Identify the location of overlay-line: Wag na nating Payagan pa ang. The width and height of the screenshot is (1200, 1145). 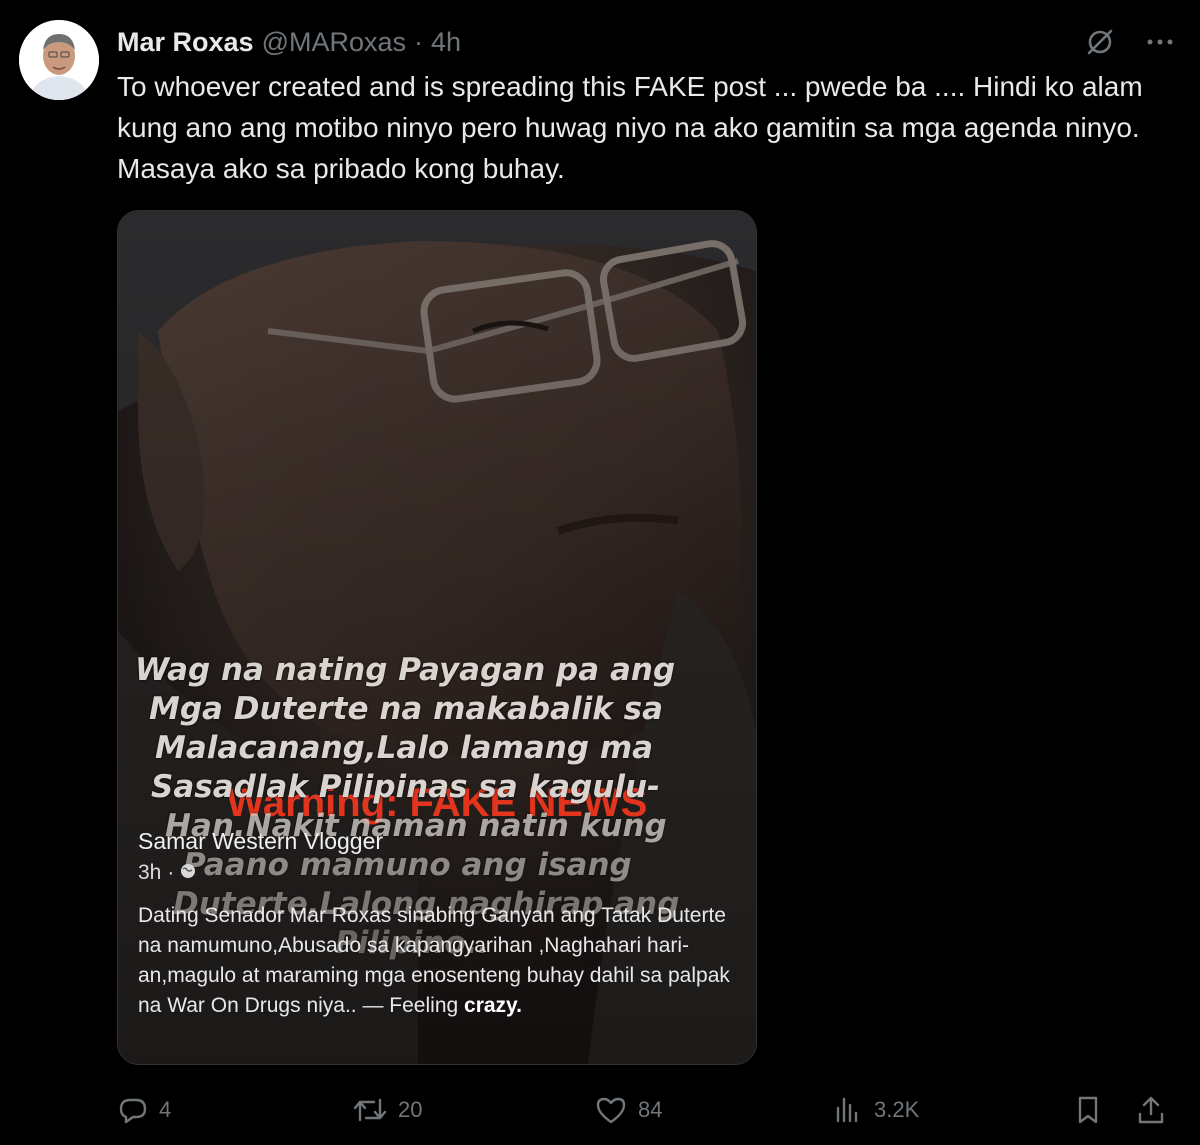
(405, 670).